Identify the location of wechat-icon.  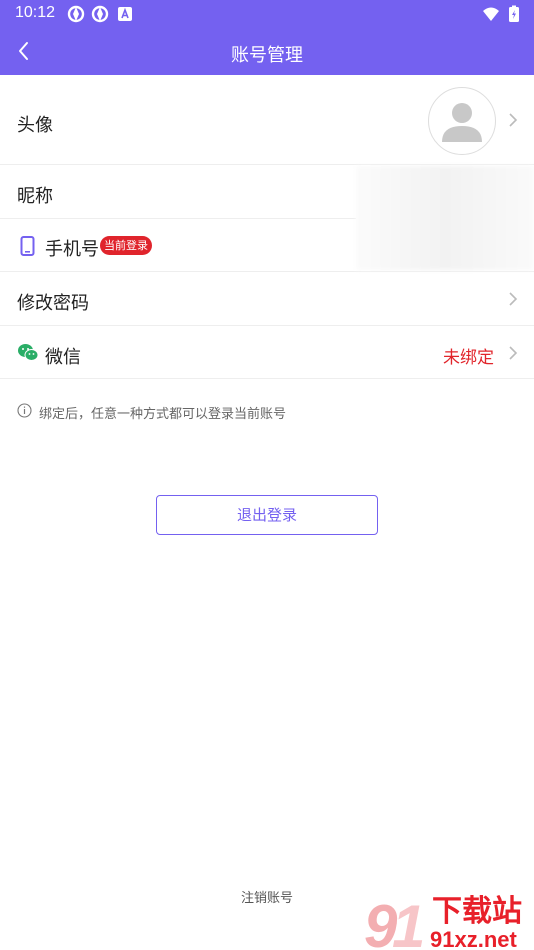
(28, 352).